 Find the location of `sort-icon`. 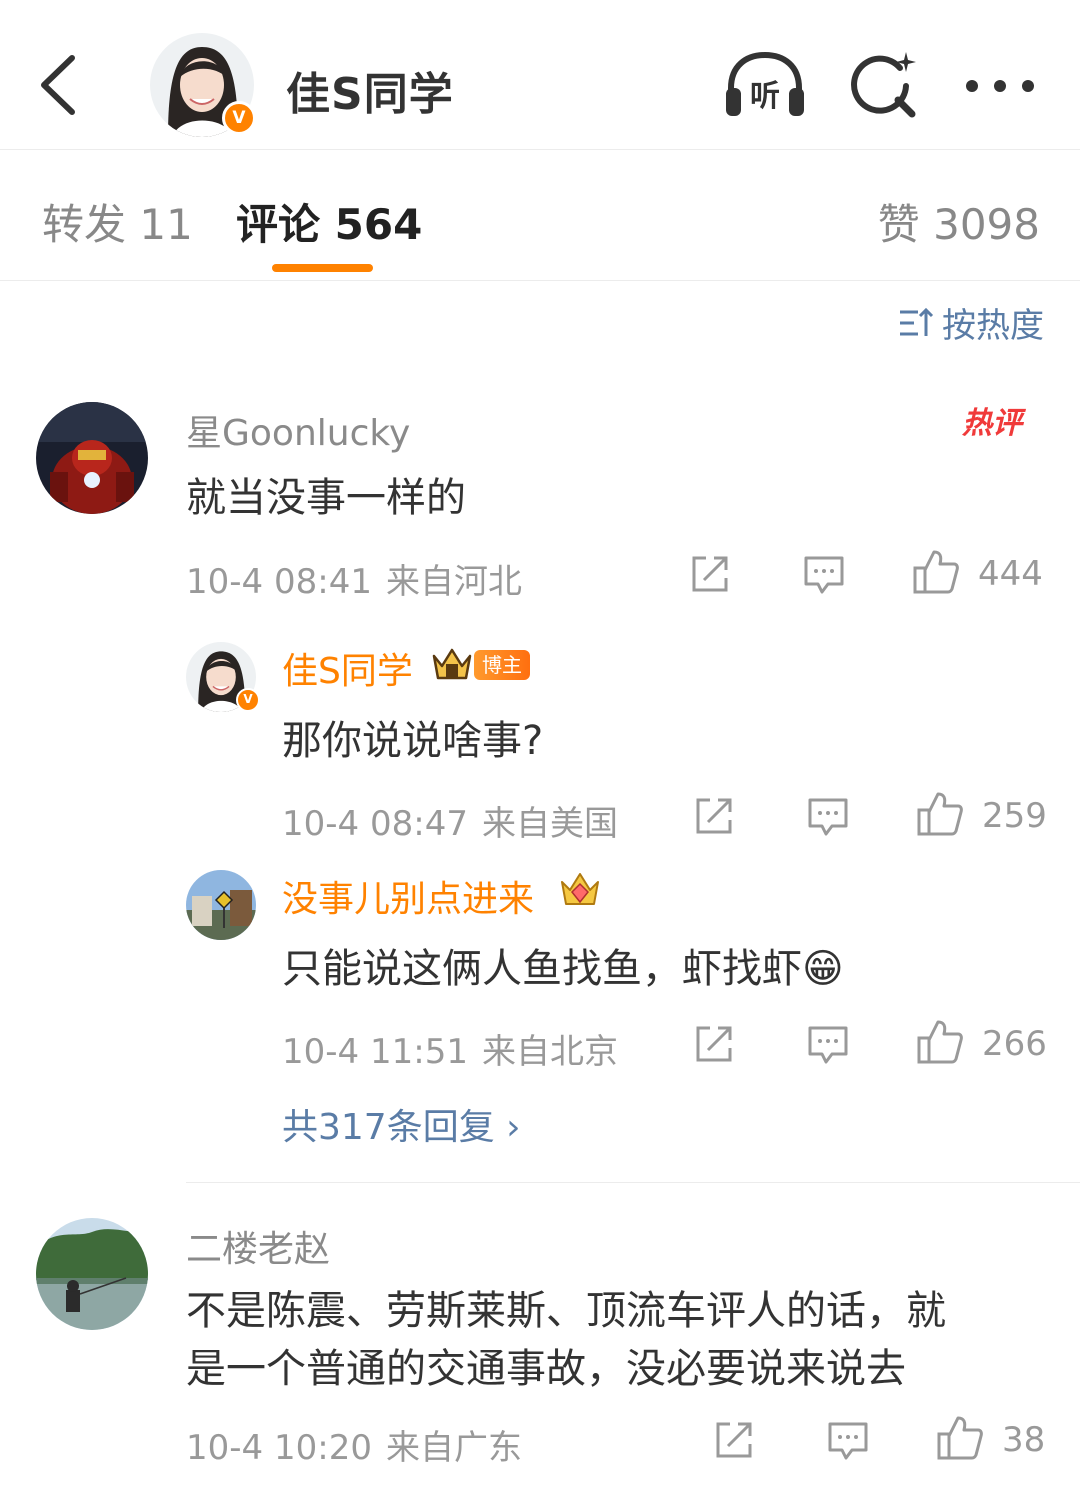

sort-icon is located at coordinates (917, 321).